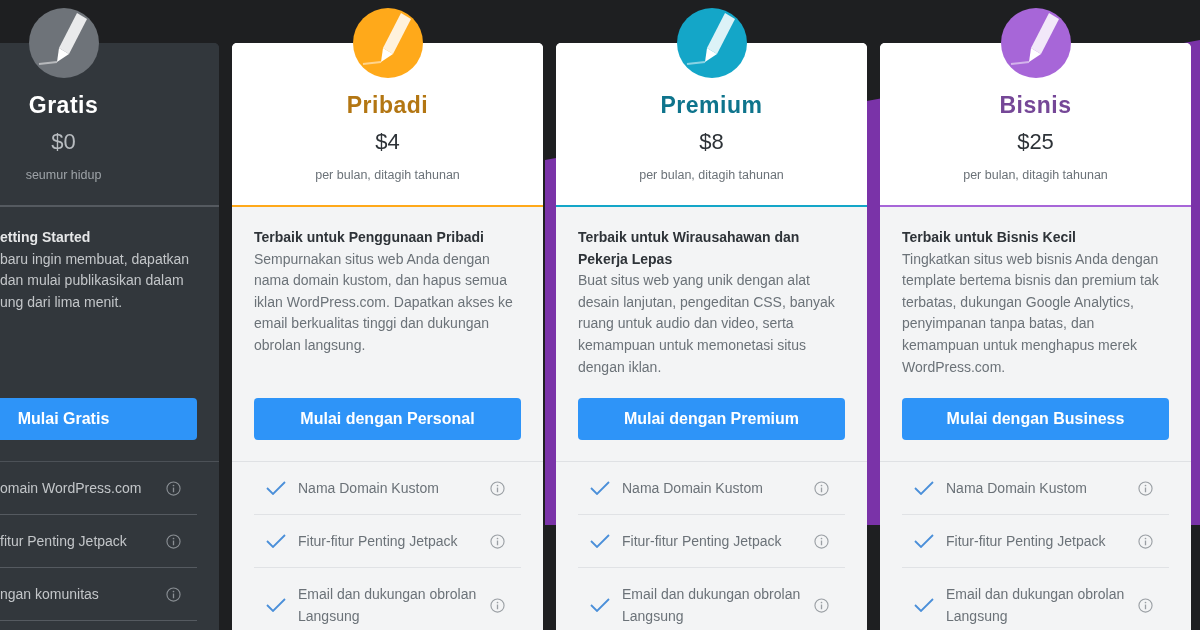 The width and height of the screenshot is (1200, 630). Describe the element at coordinates (1035, 419) in the screenshot. I see `start-button: Mulai dengan Business` at that location.